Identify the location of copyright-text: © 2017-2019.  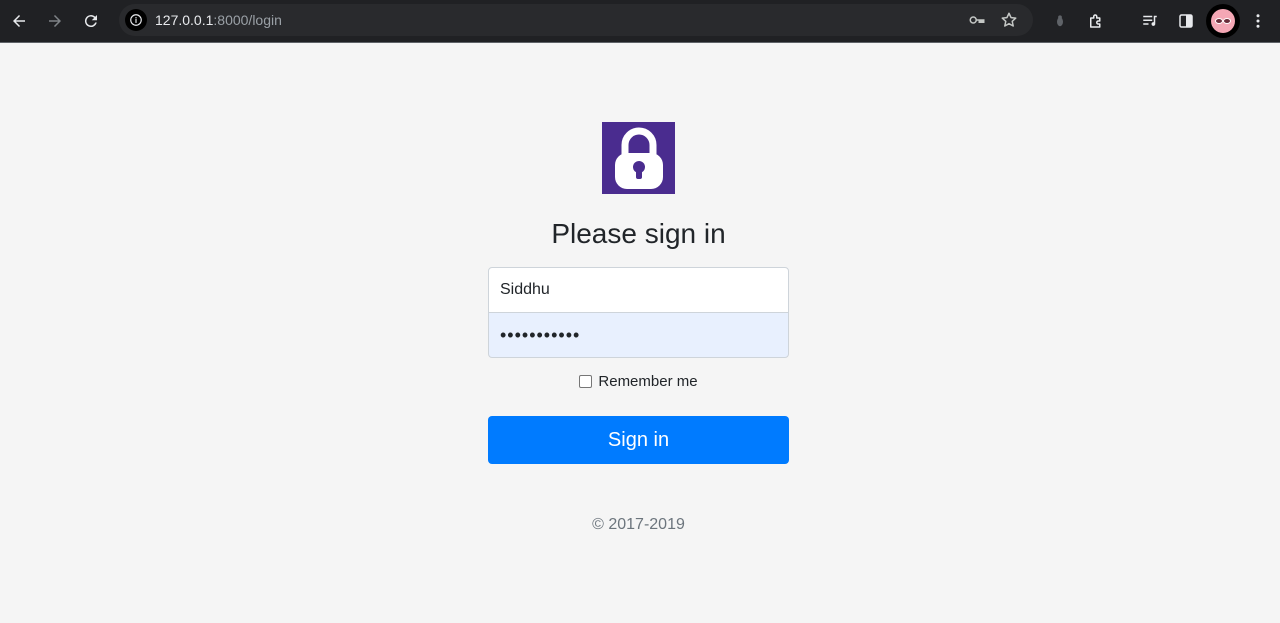
(638, 524).